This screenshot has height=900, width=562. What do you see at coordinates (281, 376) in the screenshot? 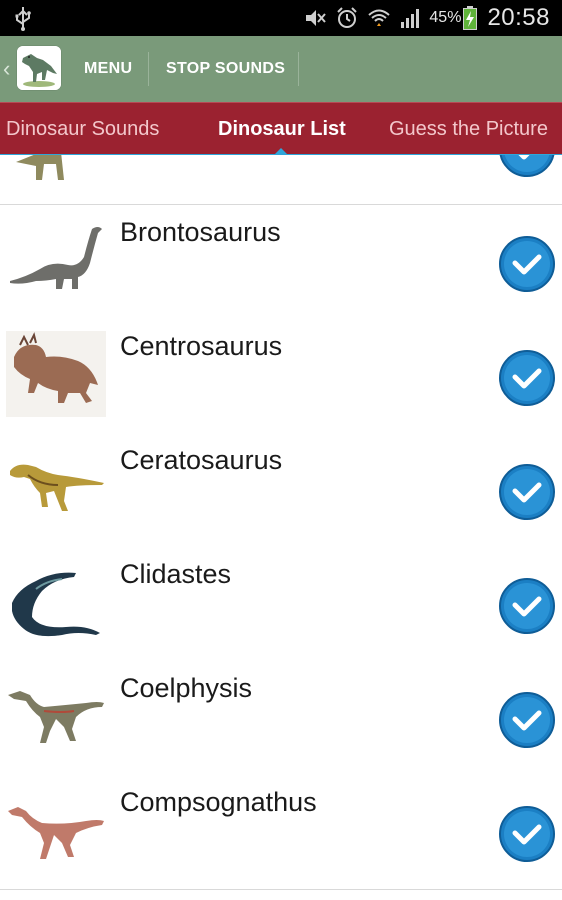
I see `list-item: Centrosaurus` at bounding box center [281, 376].